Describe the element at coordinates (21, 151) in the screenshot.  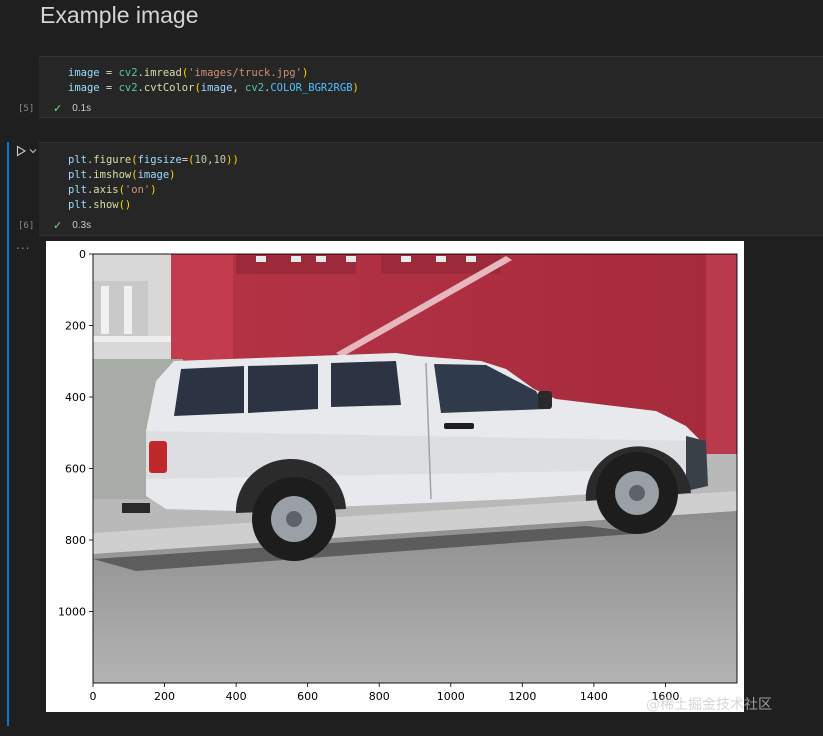
I see `run-cell-icon` at that location.